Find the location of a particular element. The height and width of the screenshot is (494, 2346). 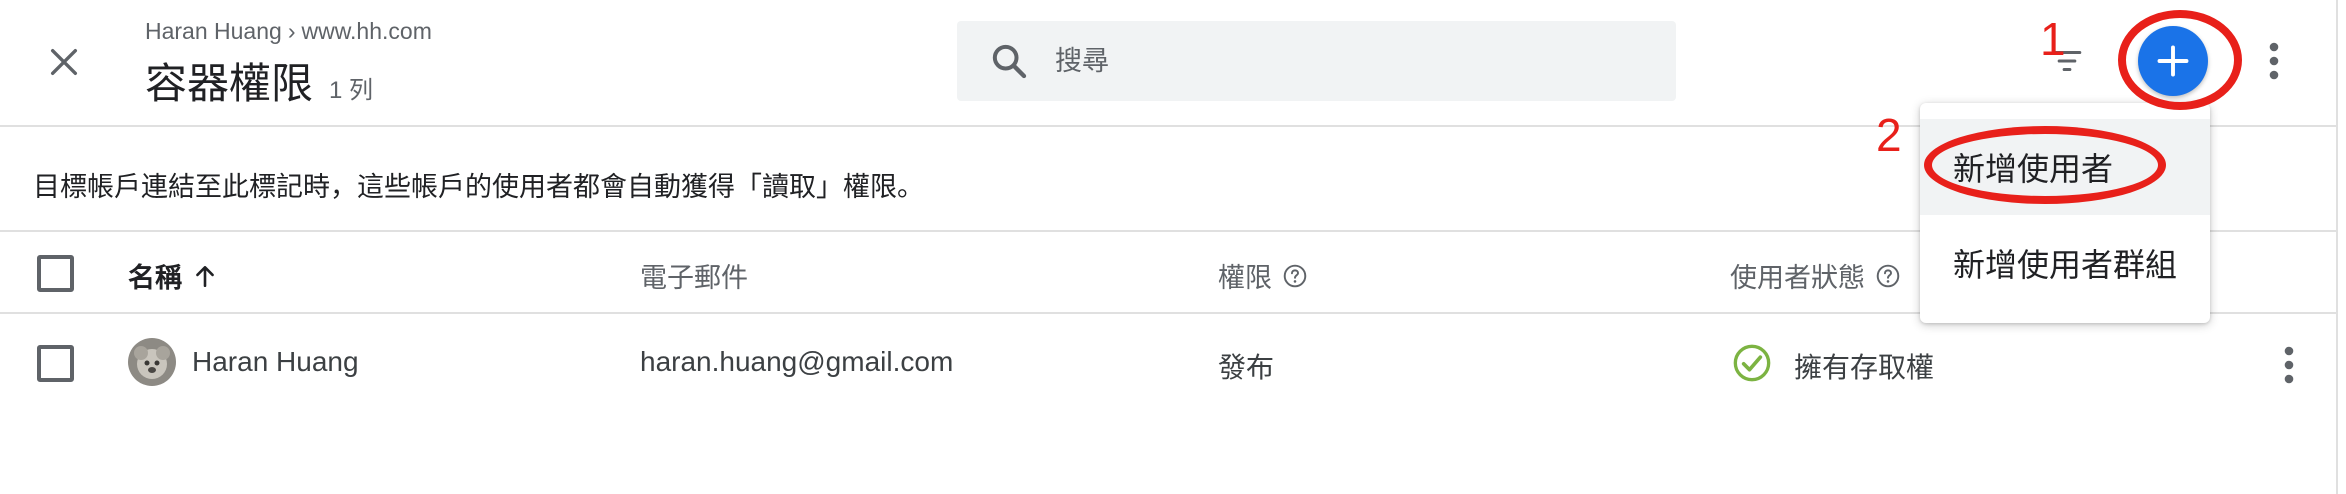

column-permission-label: 權限 is located at coordinates (1245, 278).